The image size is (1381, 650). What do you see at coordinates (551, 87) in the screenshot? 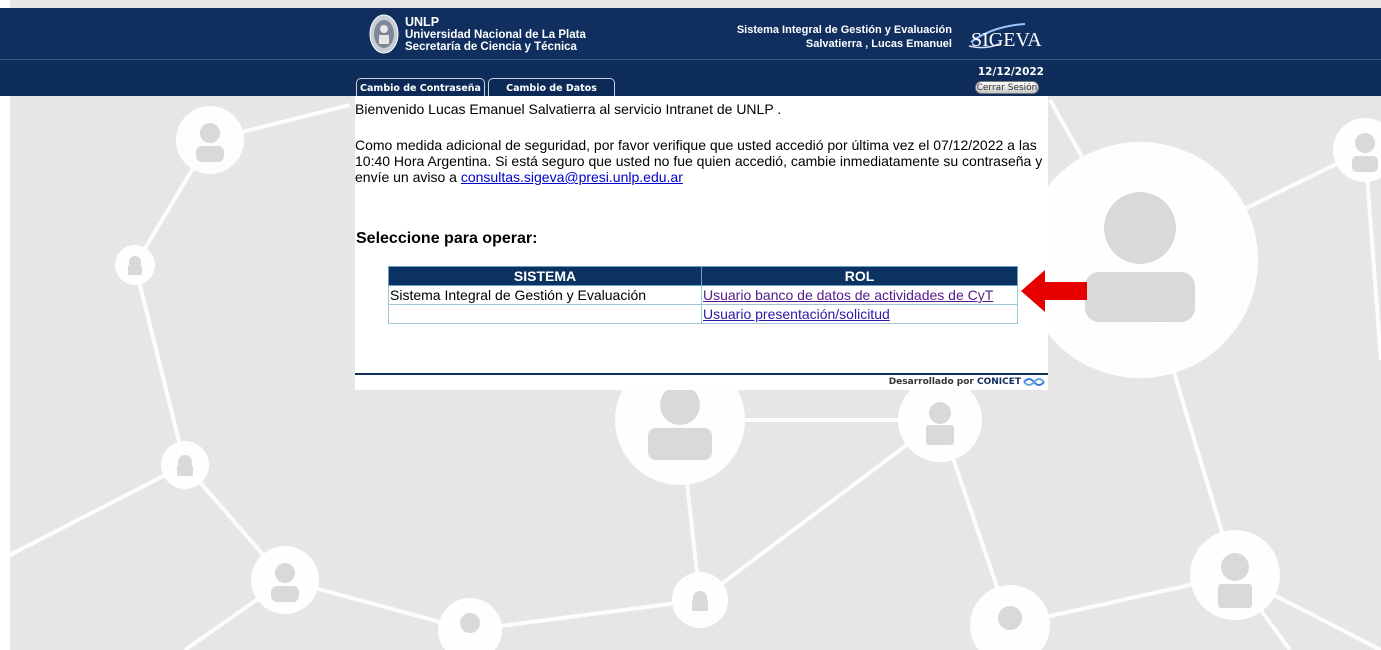
I see `tab-change-data: Cambio de Datos` at bounding box center [551, 87].